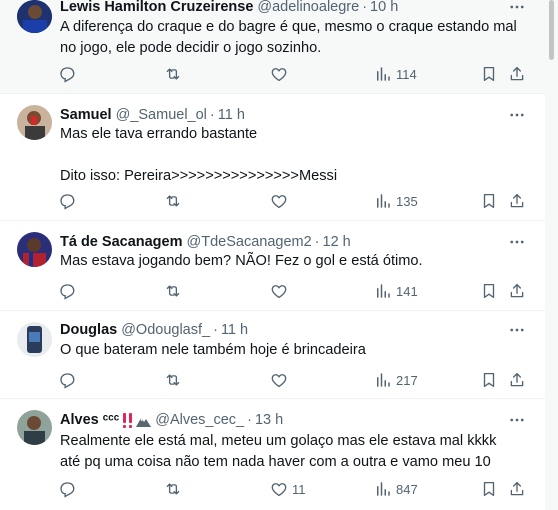 The height and width of the screenshot is (510, 558). I want to click on tweet-header: Douglas @Odouglasf_ · 11 h, so click(154, 330).